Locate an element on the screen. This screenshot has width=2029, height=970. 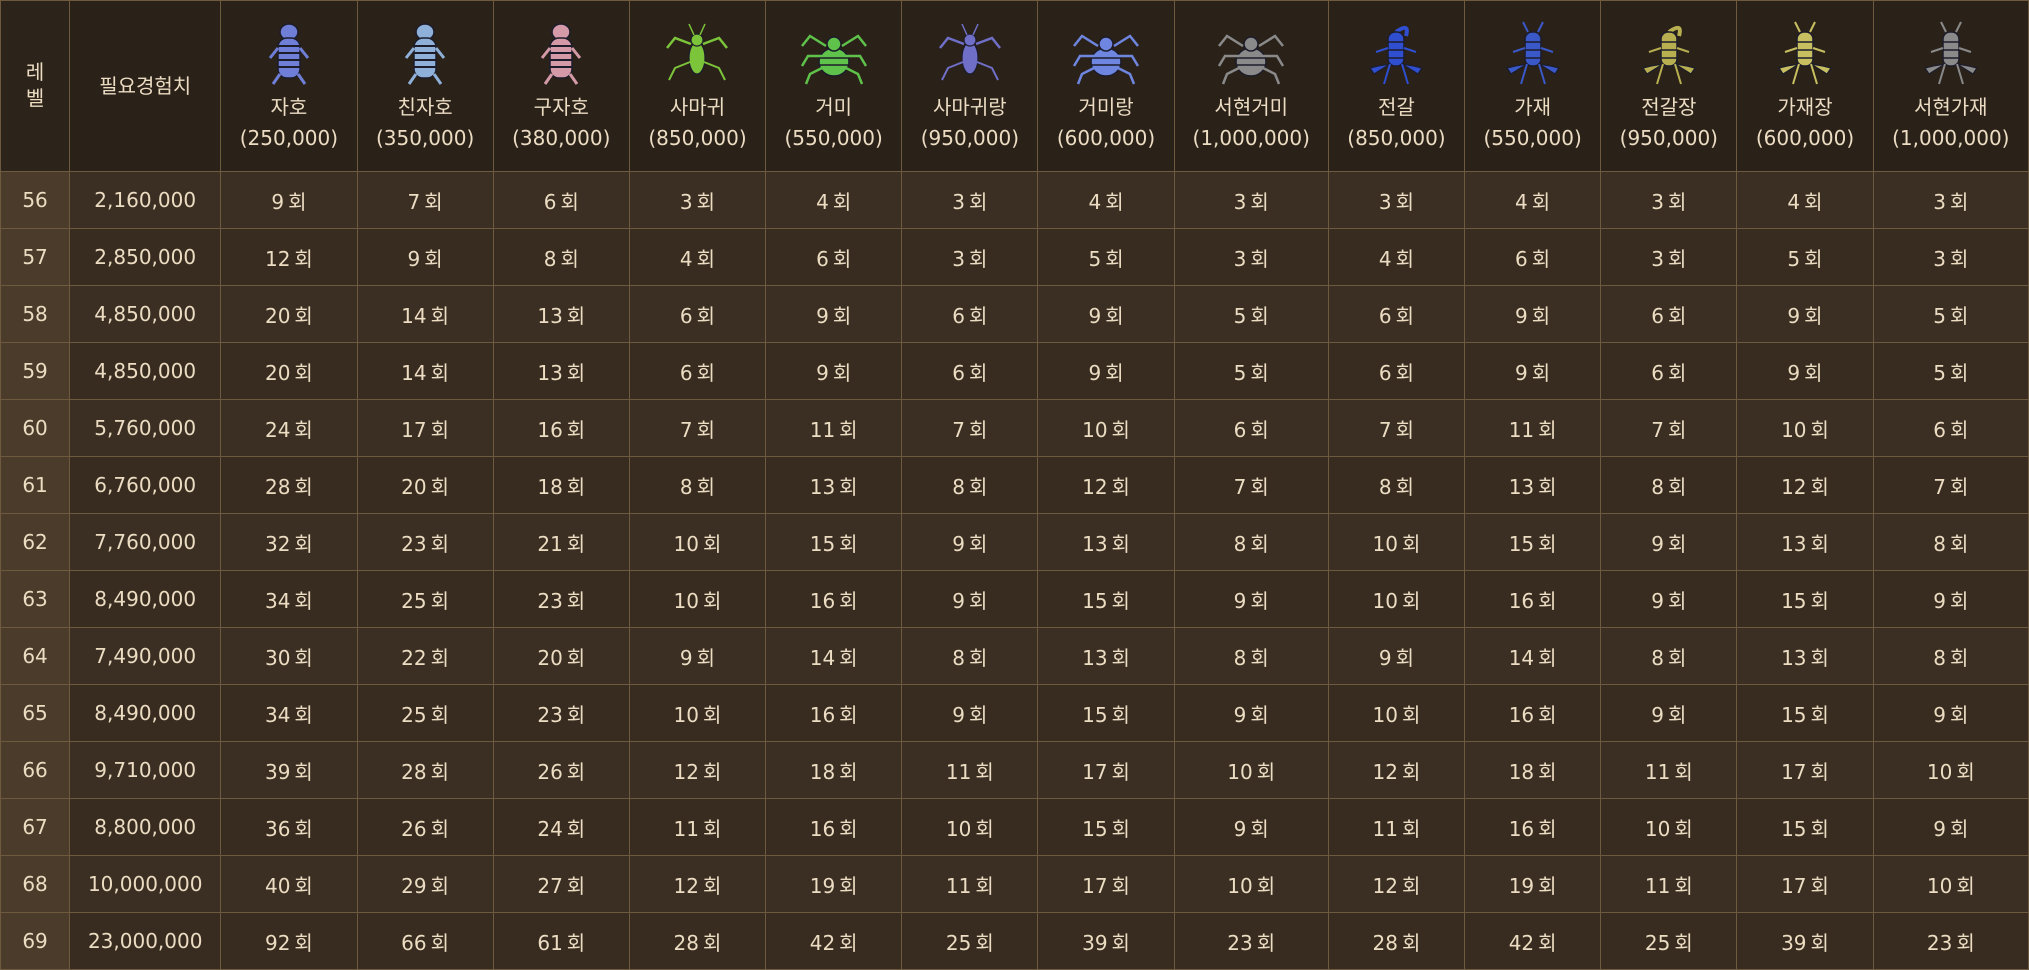
monster-name: 거미랑 is located at coordinates (1106, 107).